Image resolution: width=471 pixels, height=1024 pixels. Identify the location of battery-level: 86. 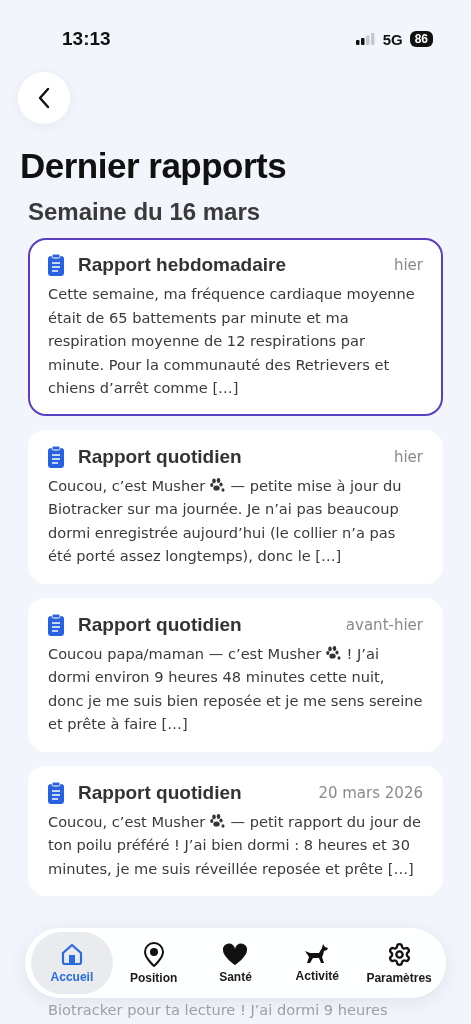
(421, 39).